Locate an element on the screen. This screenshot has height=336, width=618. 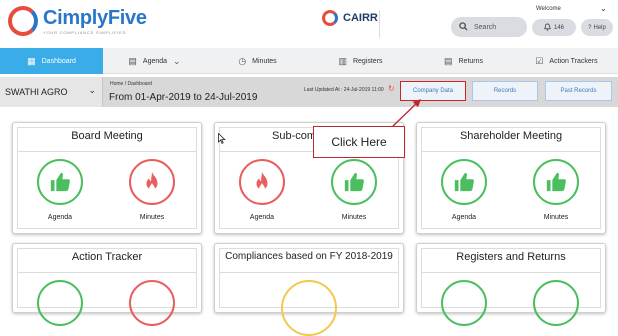
tracker-icon: ☑ is located at coordinates (539, 60).